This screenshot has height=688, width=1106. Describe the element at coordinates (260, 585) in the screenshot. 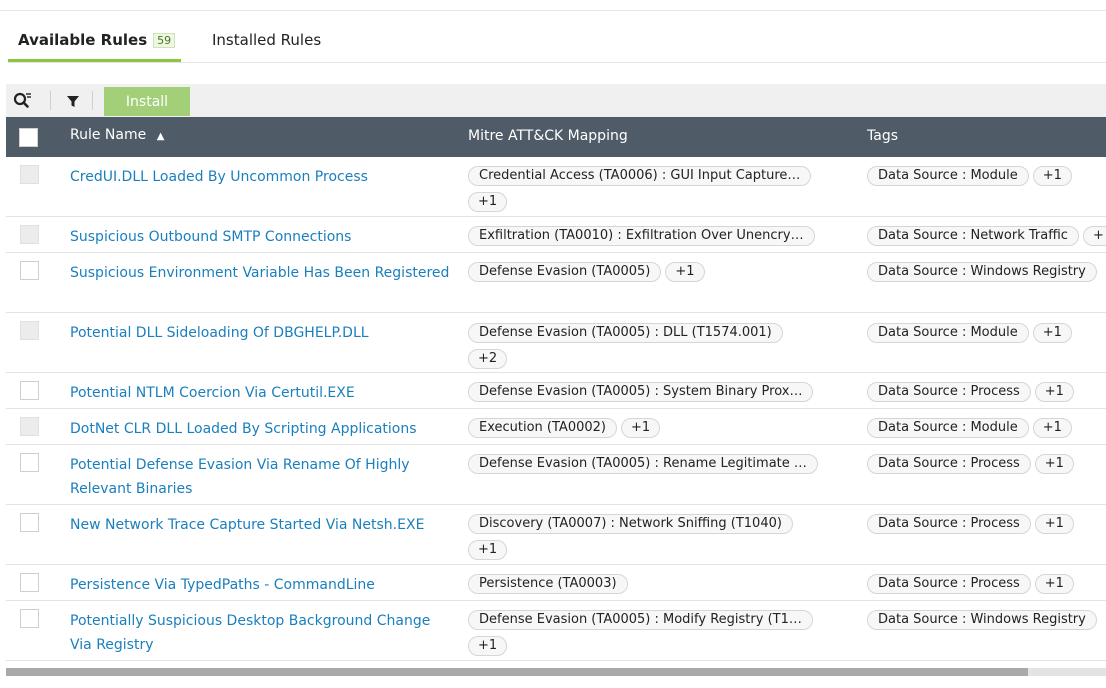

I see `rule-name-link: Persistence Via TypedPaths - CommandLine` at that location.